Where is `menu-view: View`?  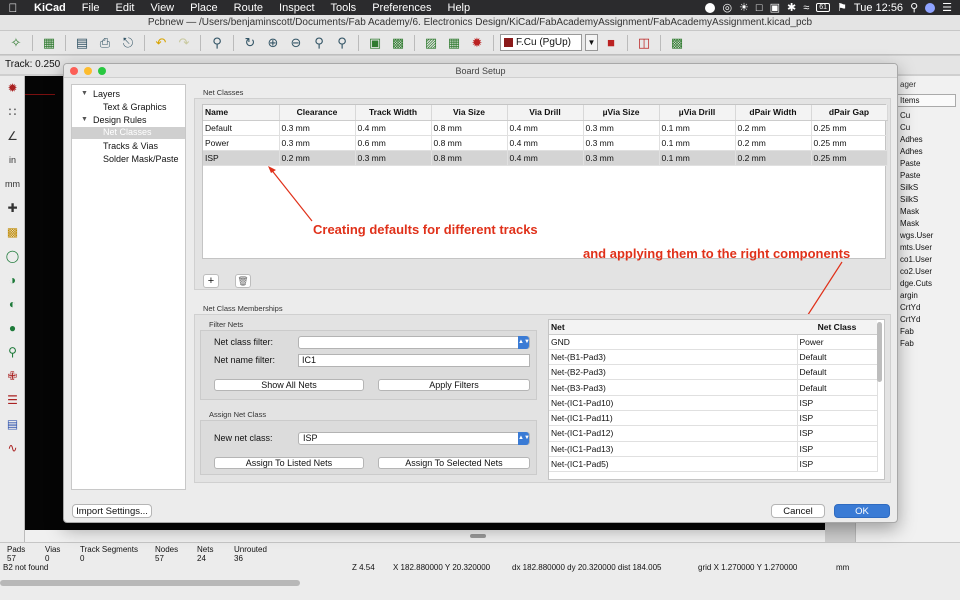
menu-view: View is located at coordinates (162, 8).